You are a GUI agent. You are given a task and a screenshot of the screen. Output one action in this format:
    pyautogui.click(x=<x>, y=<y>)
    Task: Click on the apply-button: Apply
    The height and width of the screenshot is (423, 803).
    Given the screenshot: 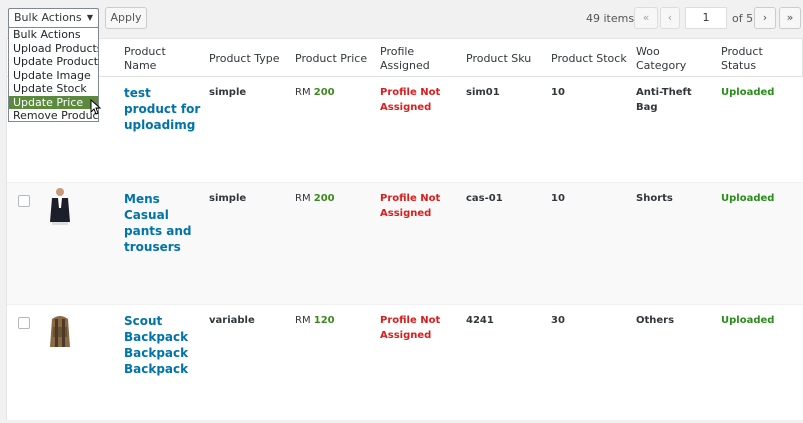 What is the action you would take?
    pyautogui.click(x=126, y=18)
    